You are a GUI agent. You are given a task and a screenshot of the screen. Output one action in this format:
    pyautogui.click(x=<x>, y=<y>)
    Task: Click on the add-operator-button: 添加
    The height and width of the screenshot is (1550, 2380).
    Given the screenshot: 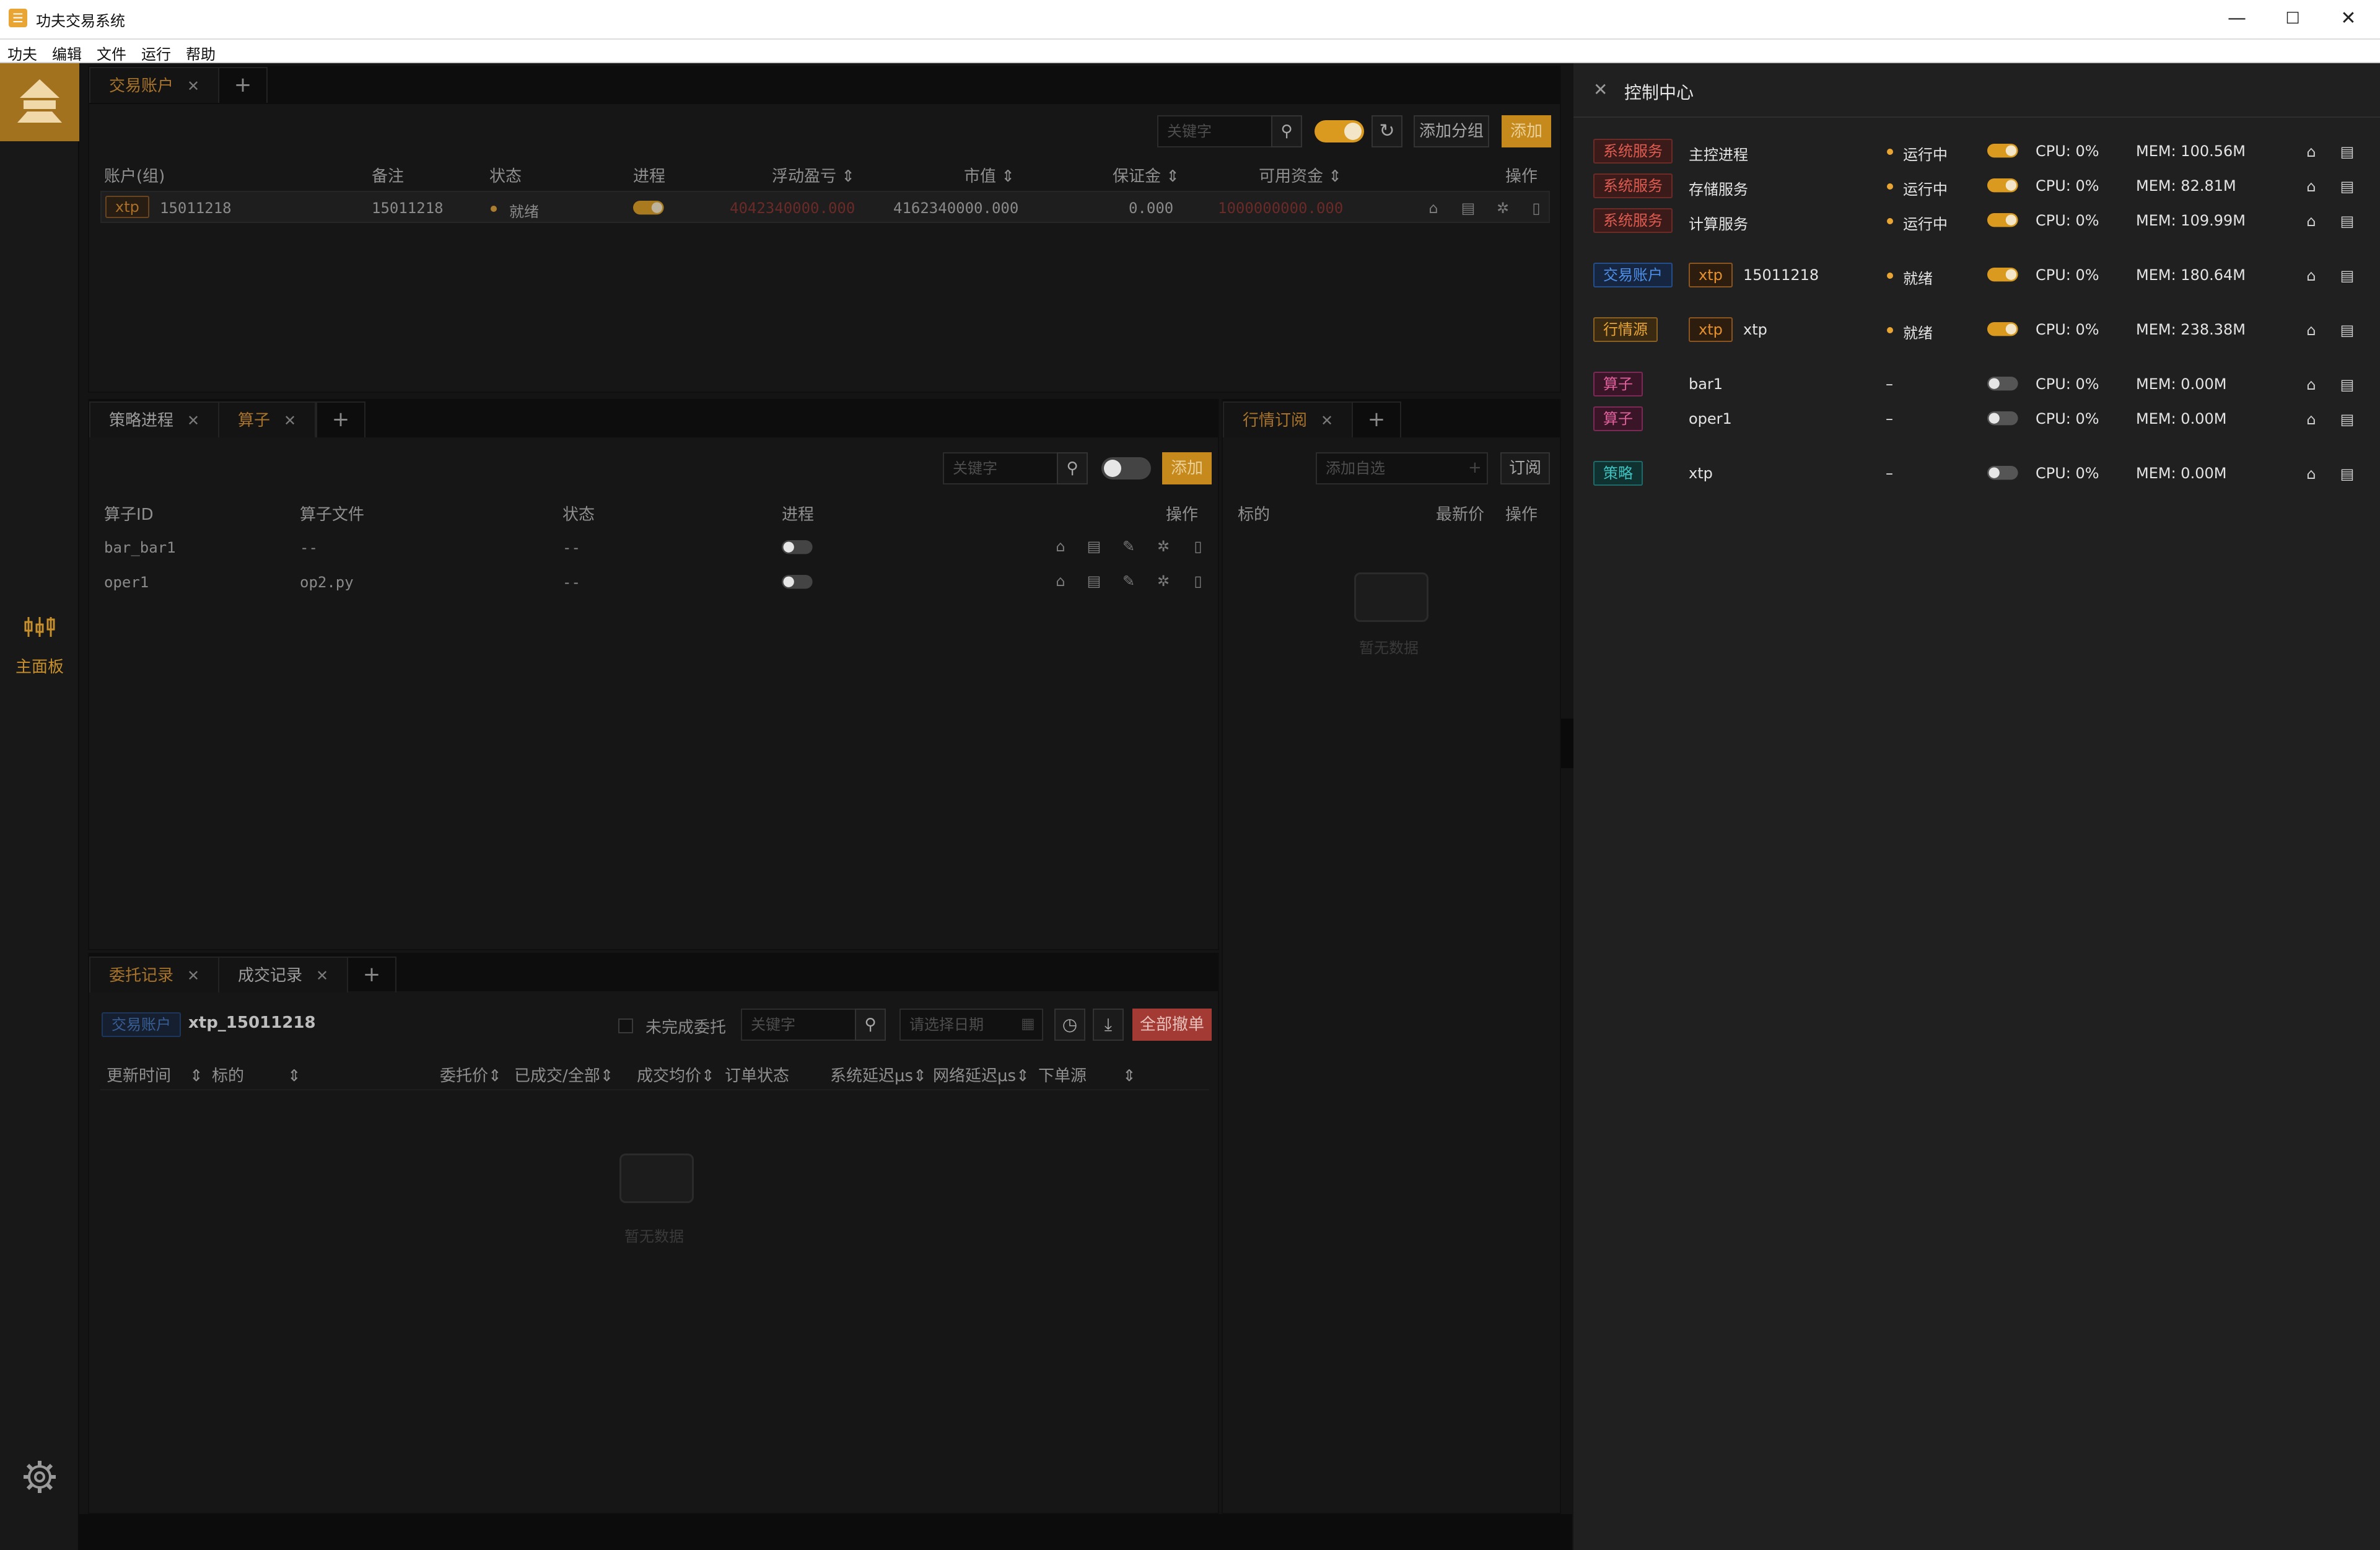 What is the action you would take?
    pyautogui.click(x=1187, y=468)
    